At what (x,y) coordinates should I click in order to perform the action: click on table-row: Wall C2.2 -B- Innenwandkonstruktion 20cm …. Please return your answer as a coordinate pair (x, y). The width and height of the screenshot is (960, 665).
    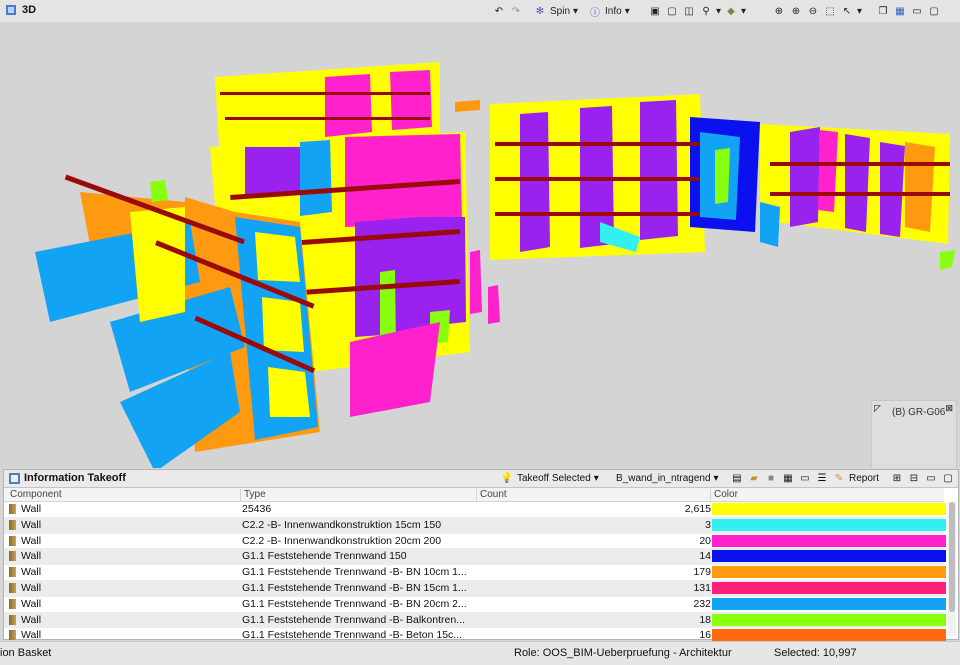
    Looking at the image, I should click on (475, 542).